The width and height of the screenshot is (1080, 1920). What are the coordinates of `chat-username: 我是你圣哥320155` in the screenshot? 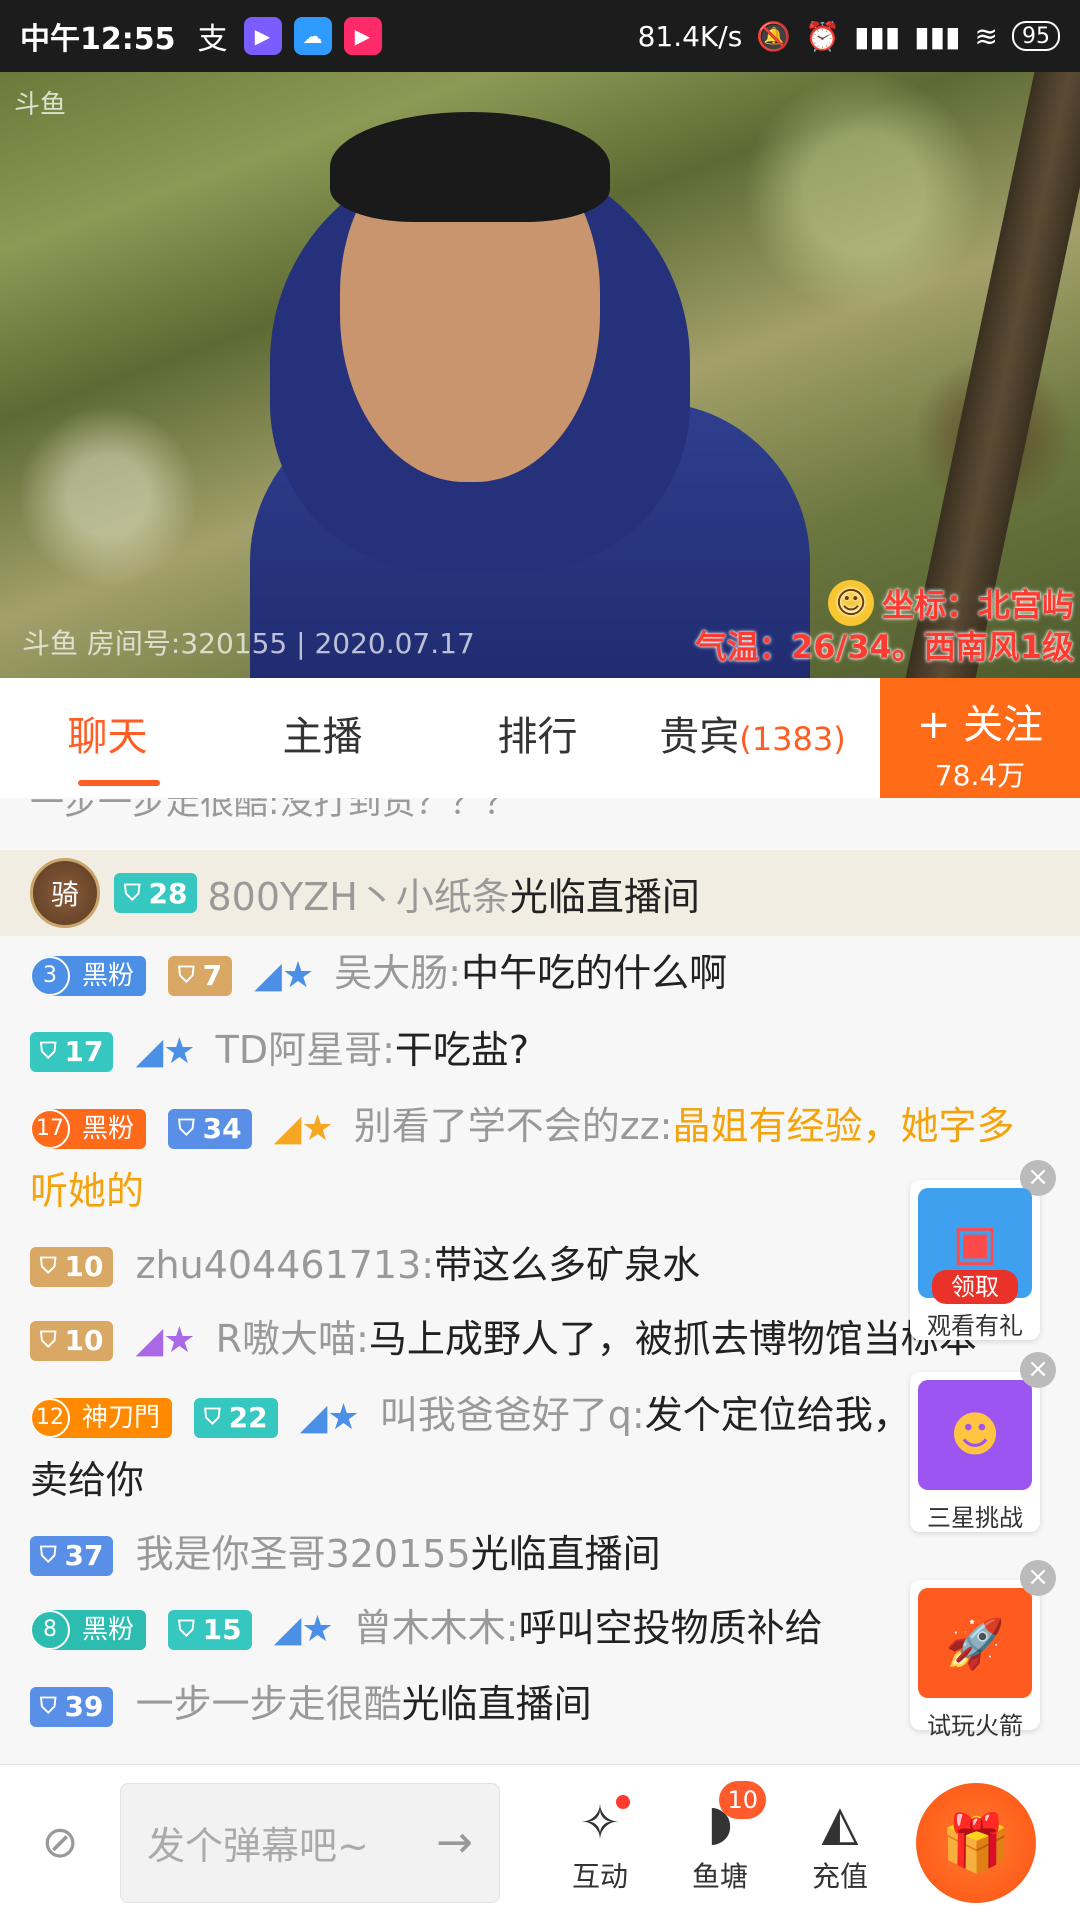 It's located at (303, 1554).